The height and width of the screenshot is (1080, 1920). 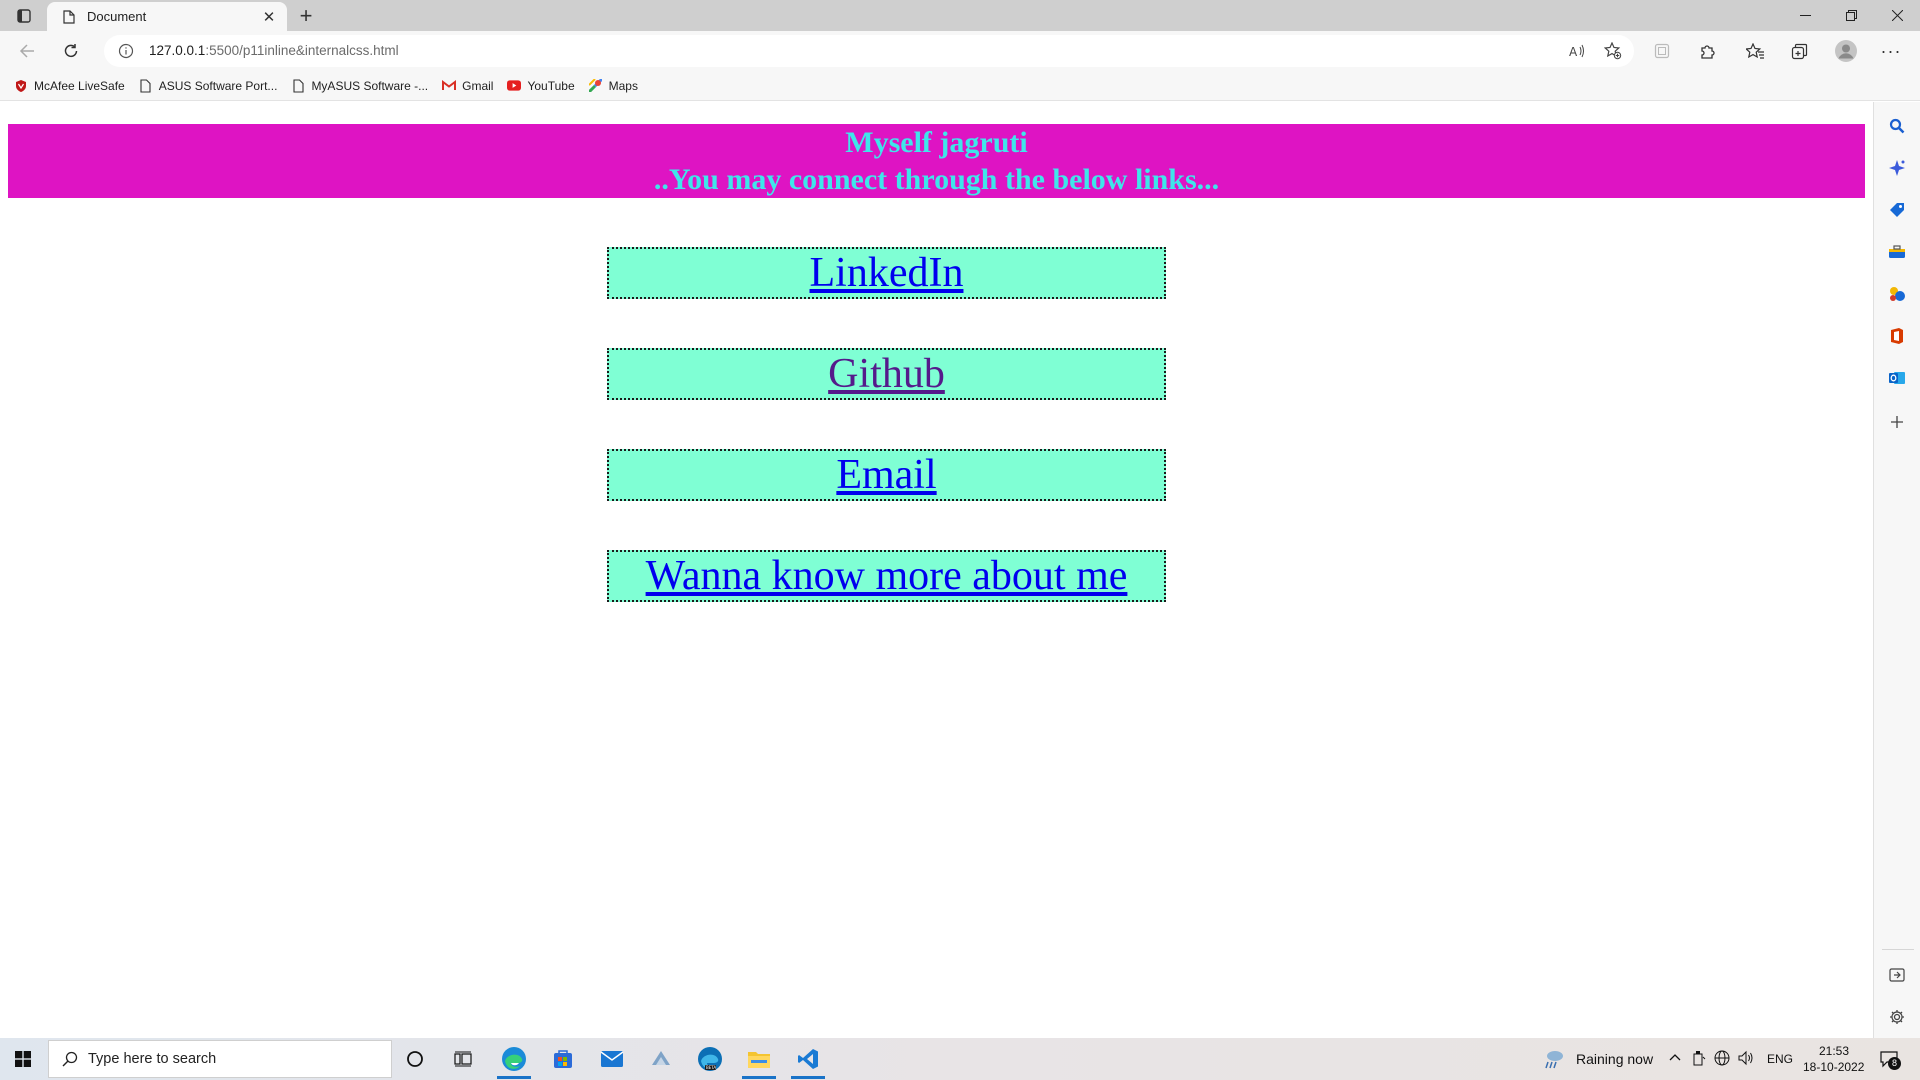 I want to click on svg-text: A, so click(x=1573, y=51).